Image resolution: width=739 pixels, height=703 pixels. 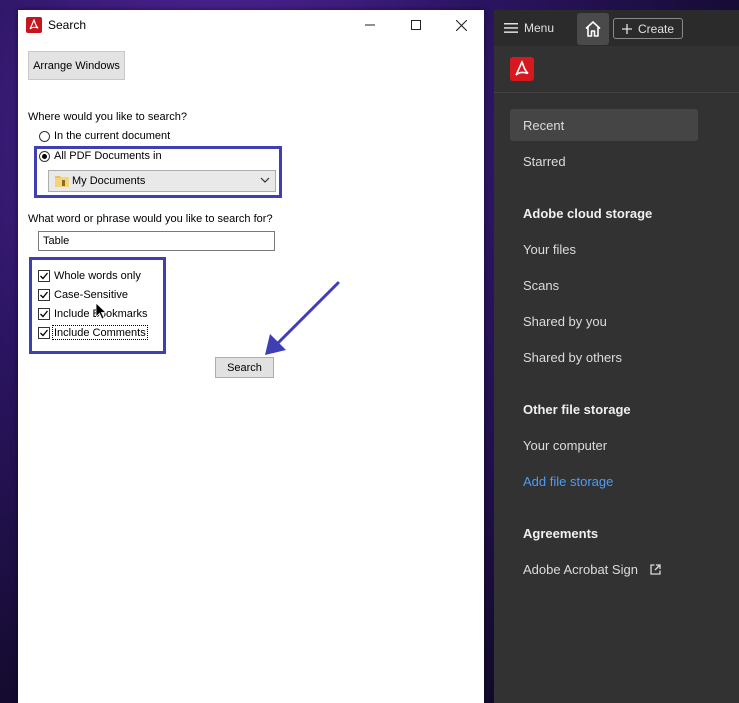 What do you see at coordinates (656, 28) in the screenshot?
I see `create-label: Create` at bounding box center [656, 28].